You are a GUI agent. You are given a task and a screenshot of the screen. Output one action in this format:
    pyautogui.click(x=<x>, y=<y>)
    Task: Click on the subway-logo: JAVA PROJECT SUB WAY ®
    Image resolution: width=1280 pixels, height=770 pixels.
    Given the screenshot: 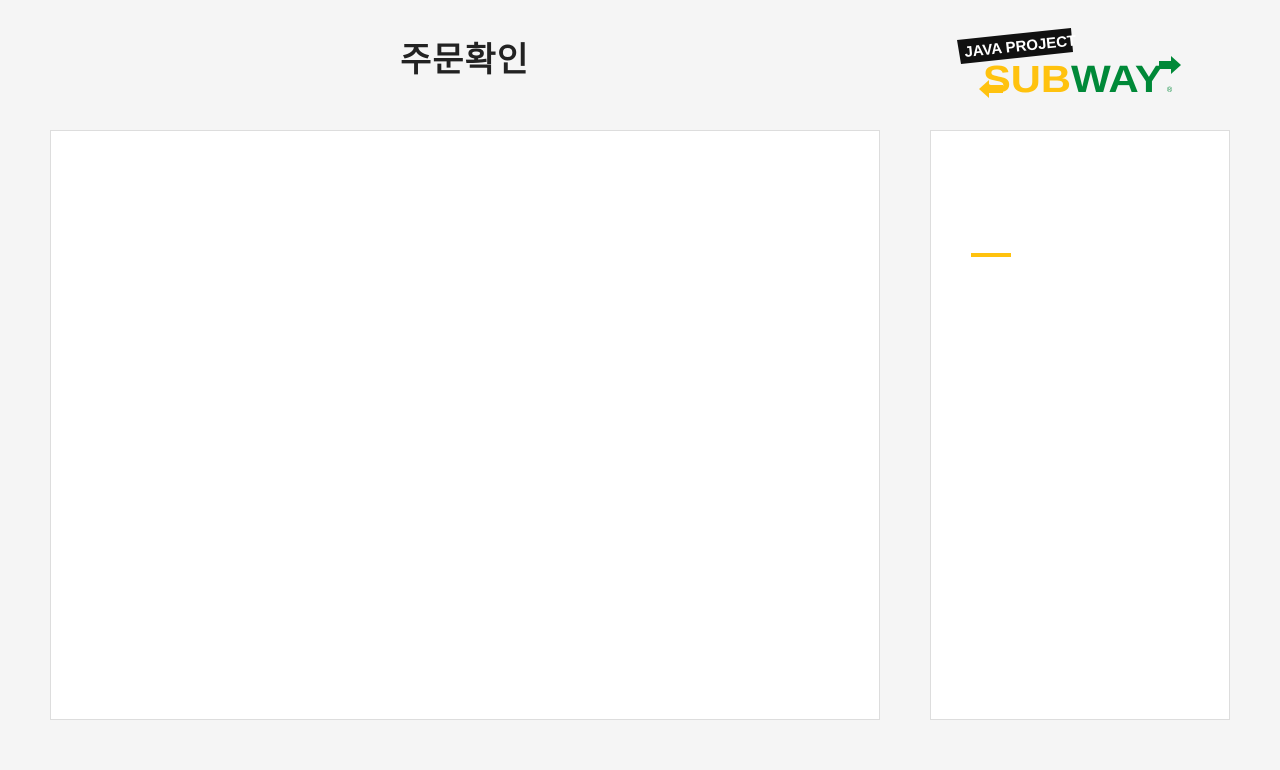 What is the action you would take?
    pyautogui.click(x=1070, y=64)
    